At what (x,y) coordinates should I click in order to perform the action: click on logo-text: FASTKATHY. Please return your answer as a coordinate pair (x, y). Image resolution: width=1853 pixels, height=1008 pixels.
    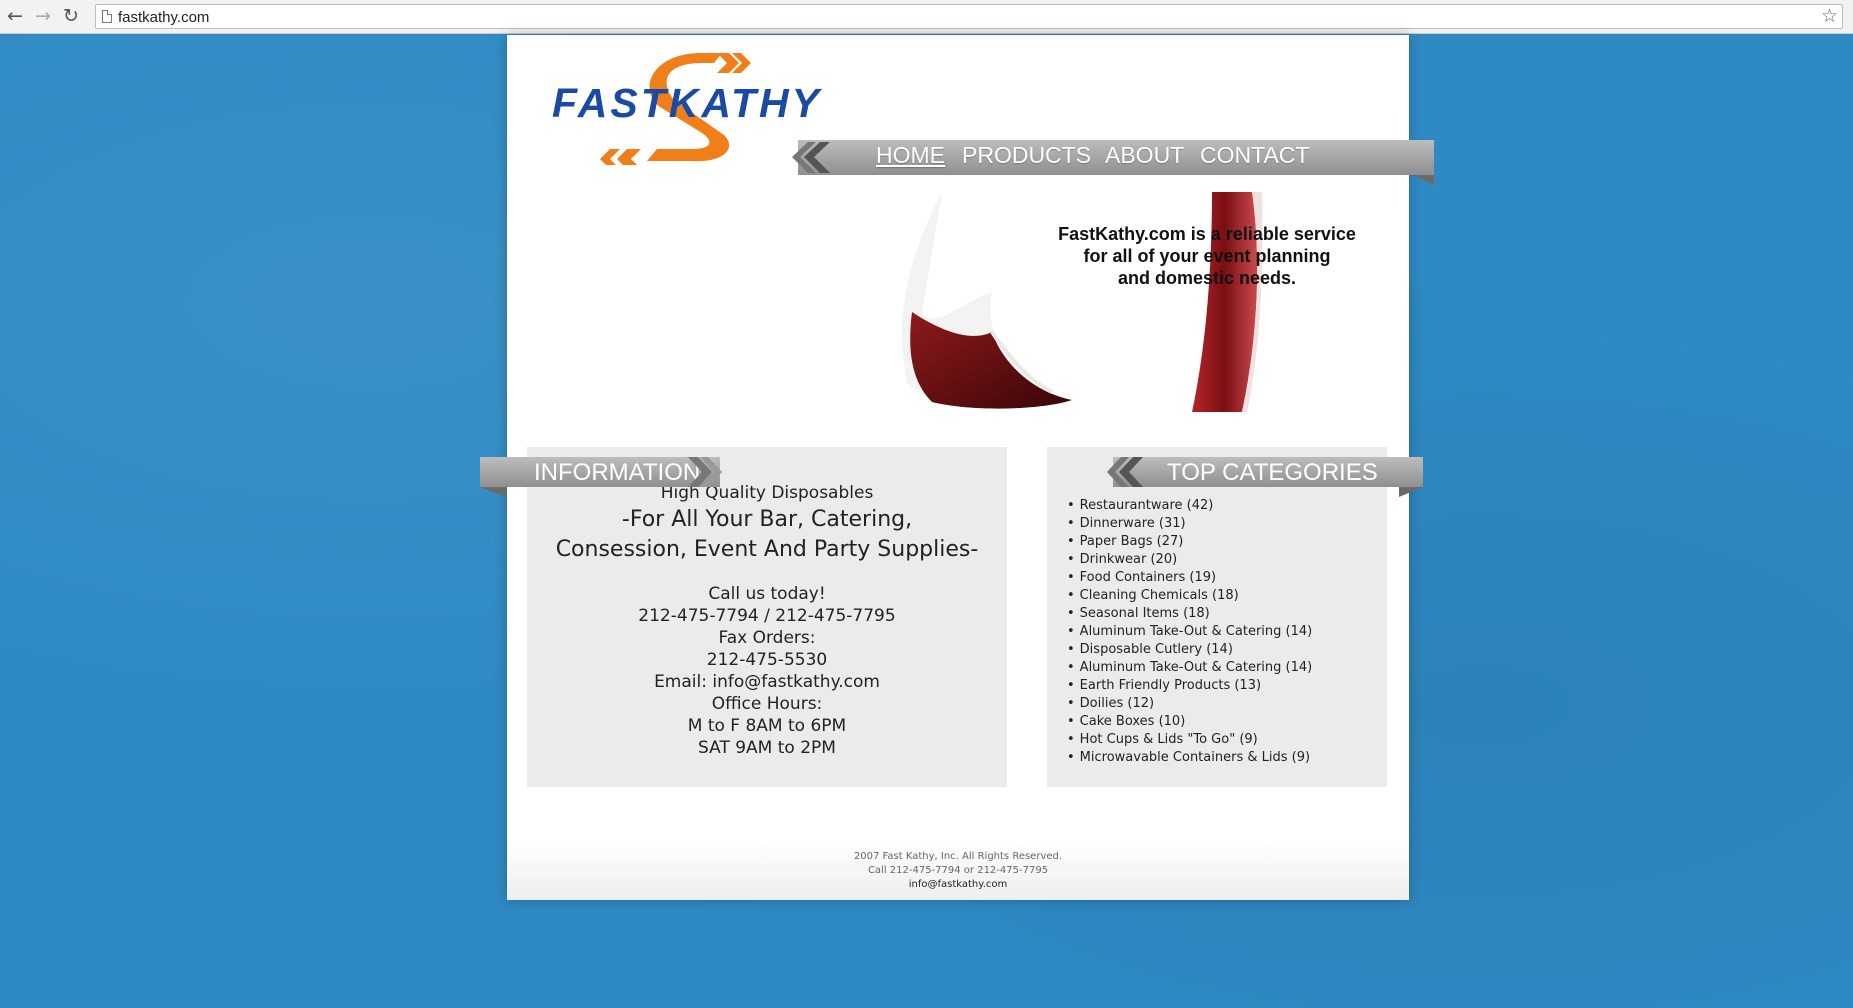
    Looking at the image, I should click on (687, 103).